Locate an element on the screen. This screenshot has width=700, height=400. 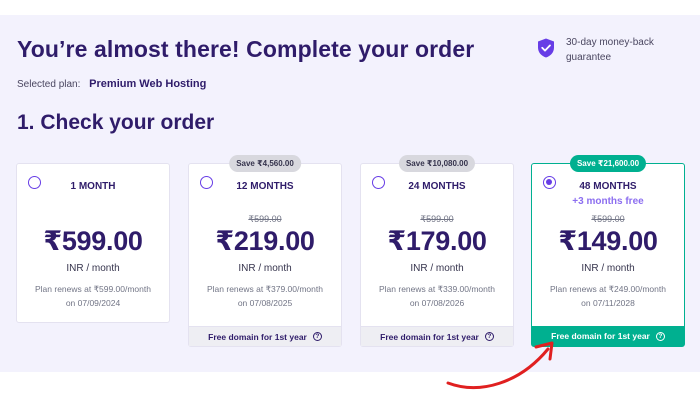
plan-renewal-price: Plan renews at ₹379.00/month is located at coordinates (265, 289).